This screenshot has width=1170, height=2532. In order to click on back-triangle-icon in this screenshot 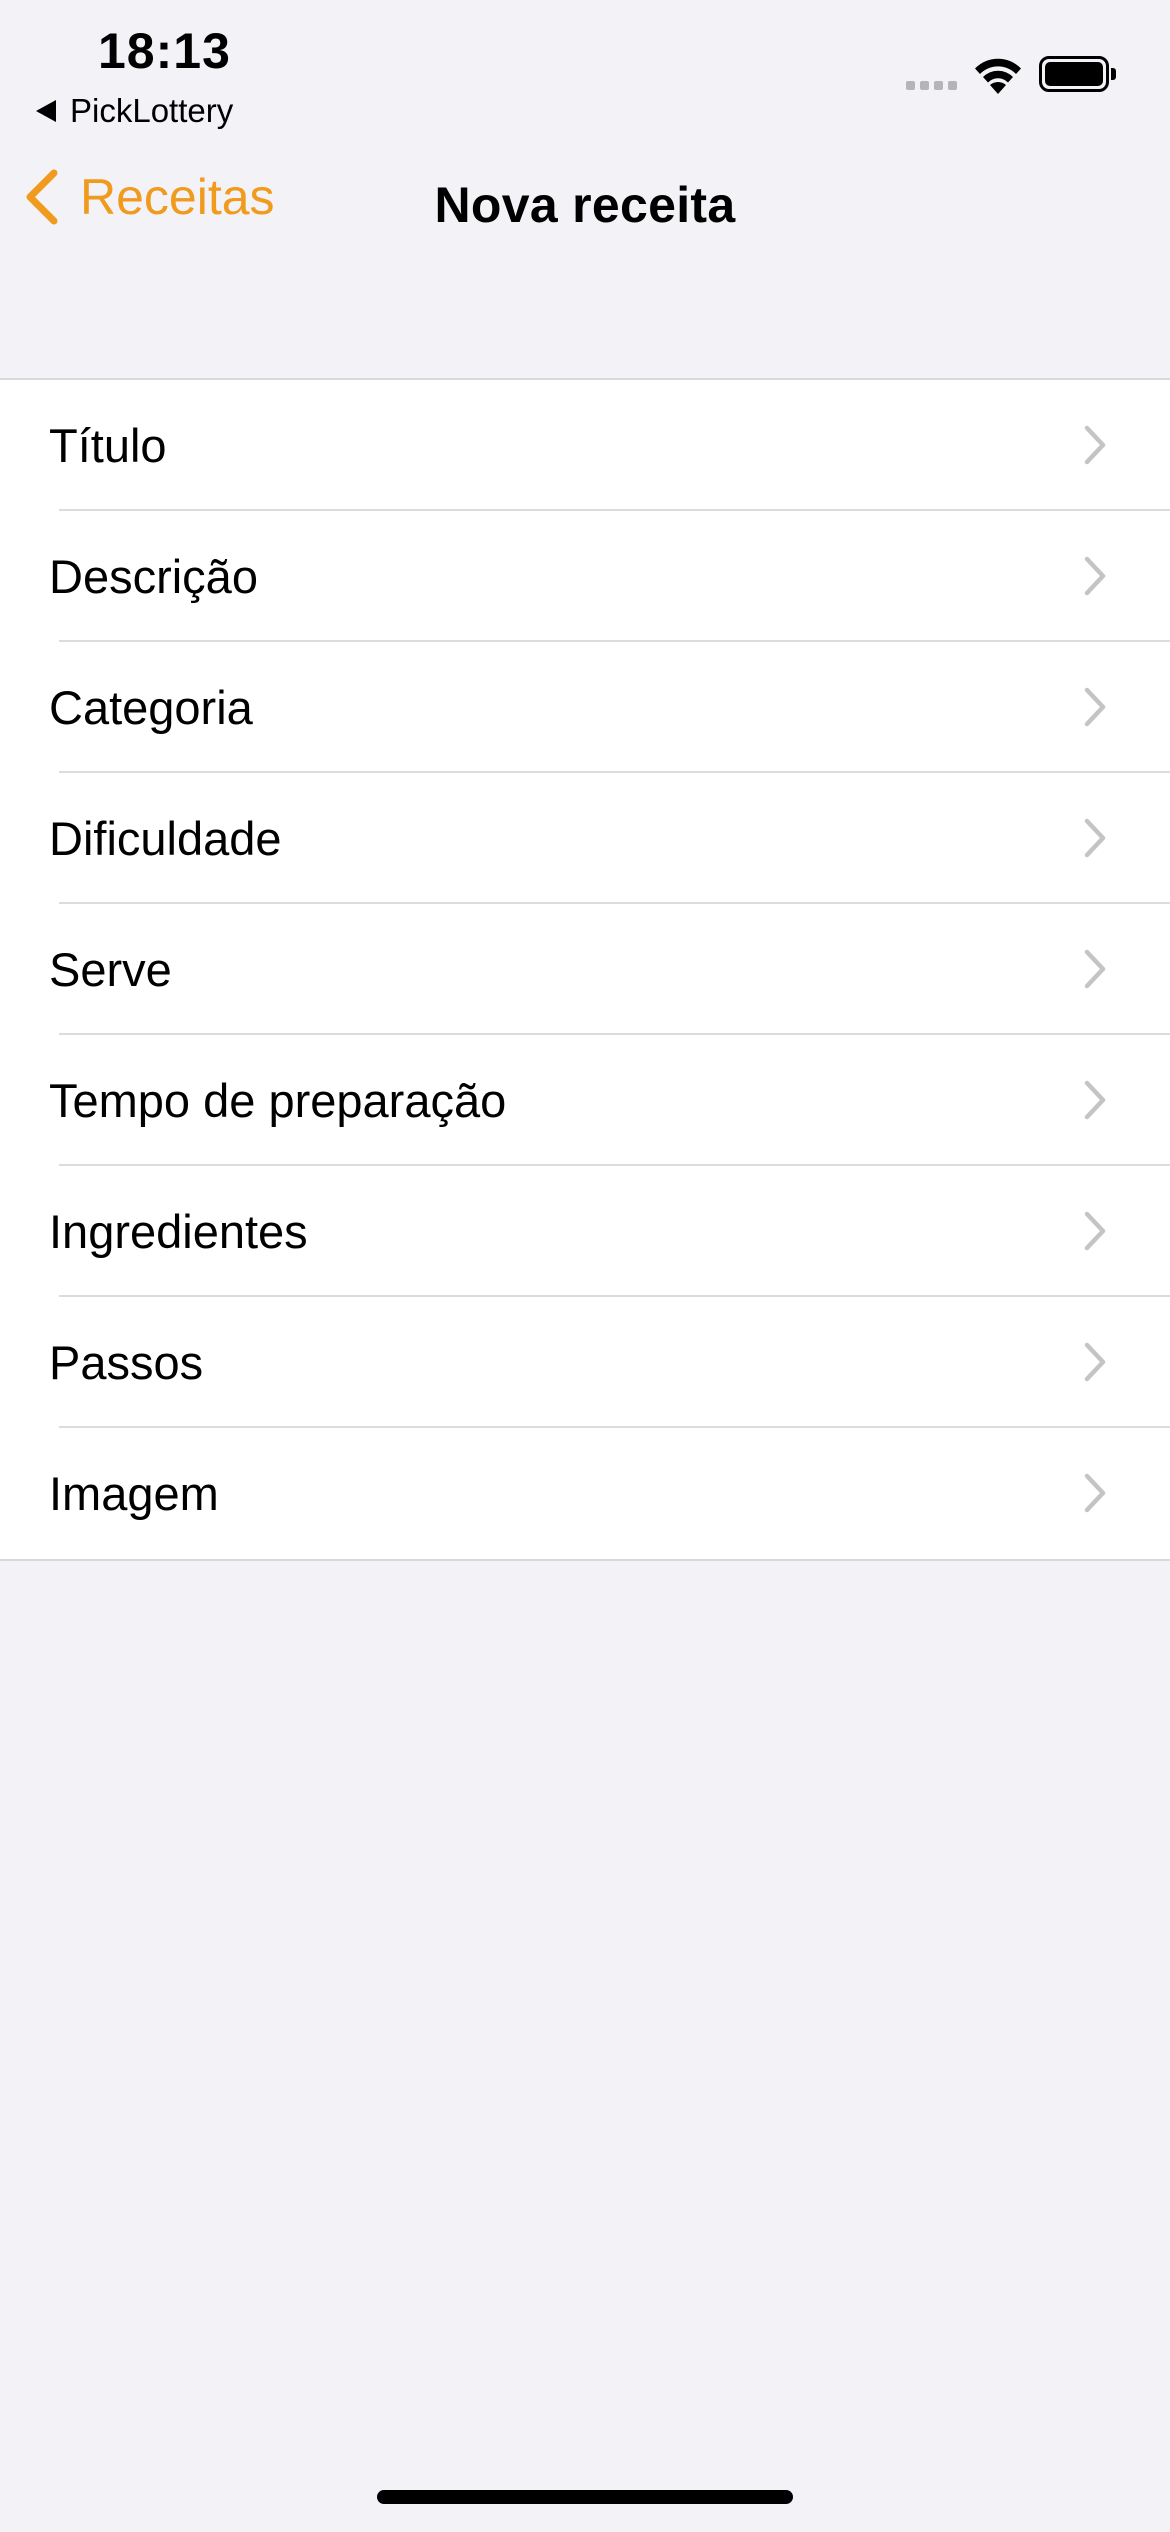, I will do `click(46, 111)`.